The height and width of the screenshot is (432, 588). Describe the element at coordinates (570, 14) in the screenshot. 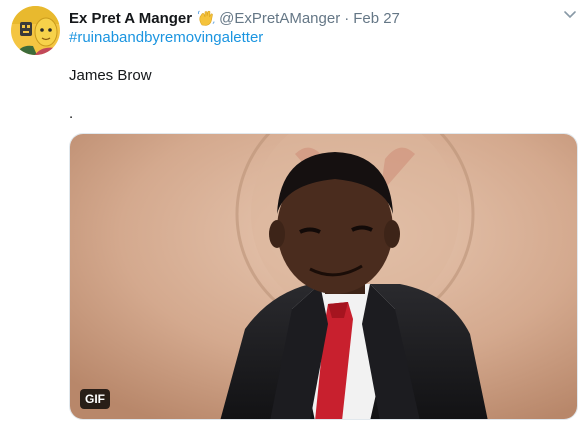

I see `chevron-down-icon` at that location.